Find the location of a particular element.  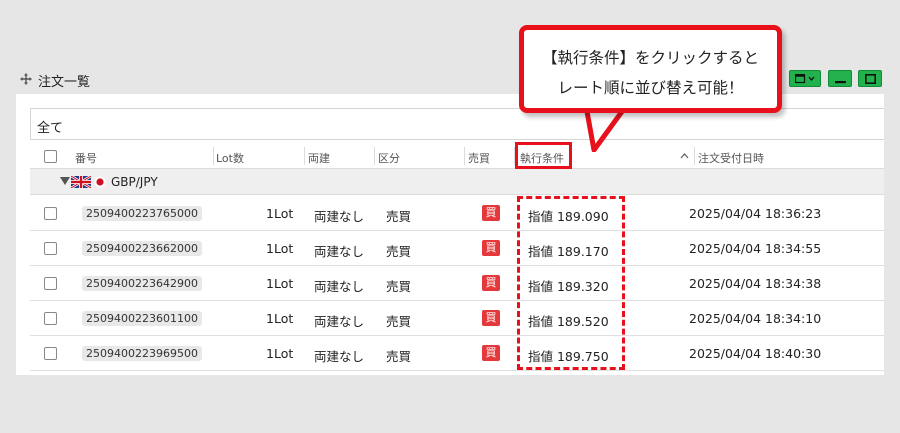

callout-text-line1: 【執行条件】をクリックすると is located at coordinates (650, 58).